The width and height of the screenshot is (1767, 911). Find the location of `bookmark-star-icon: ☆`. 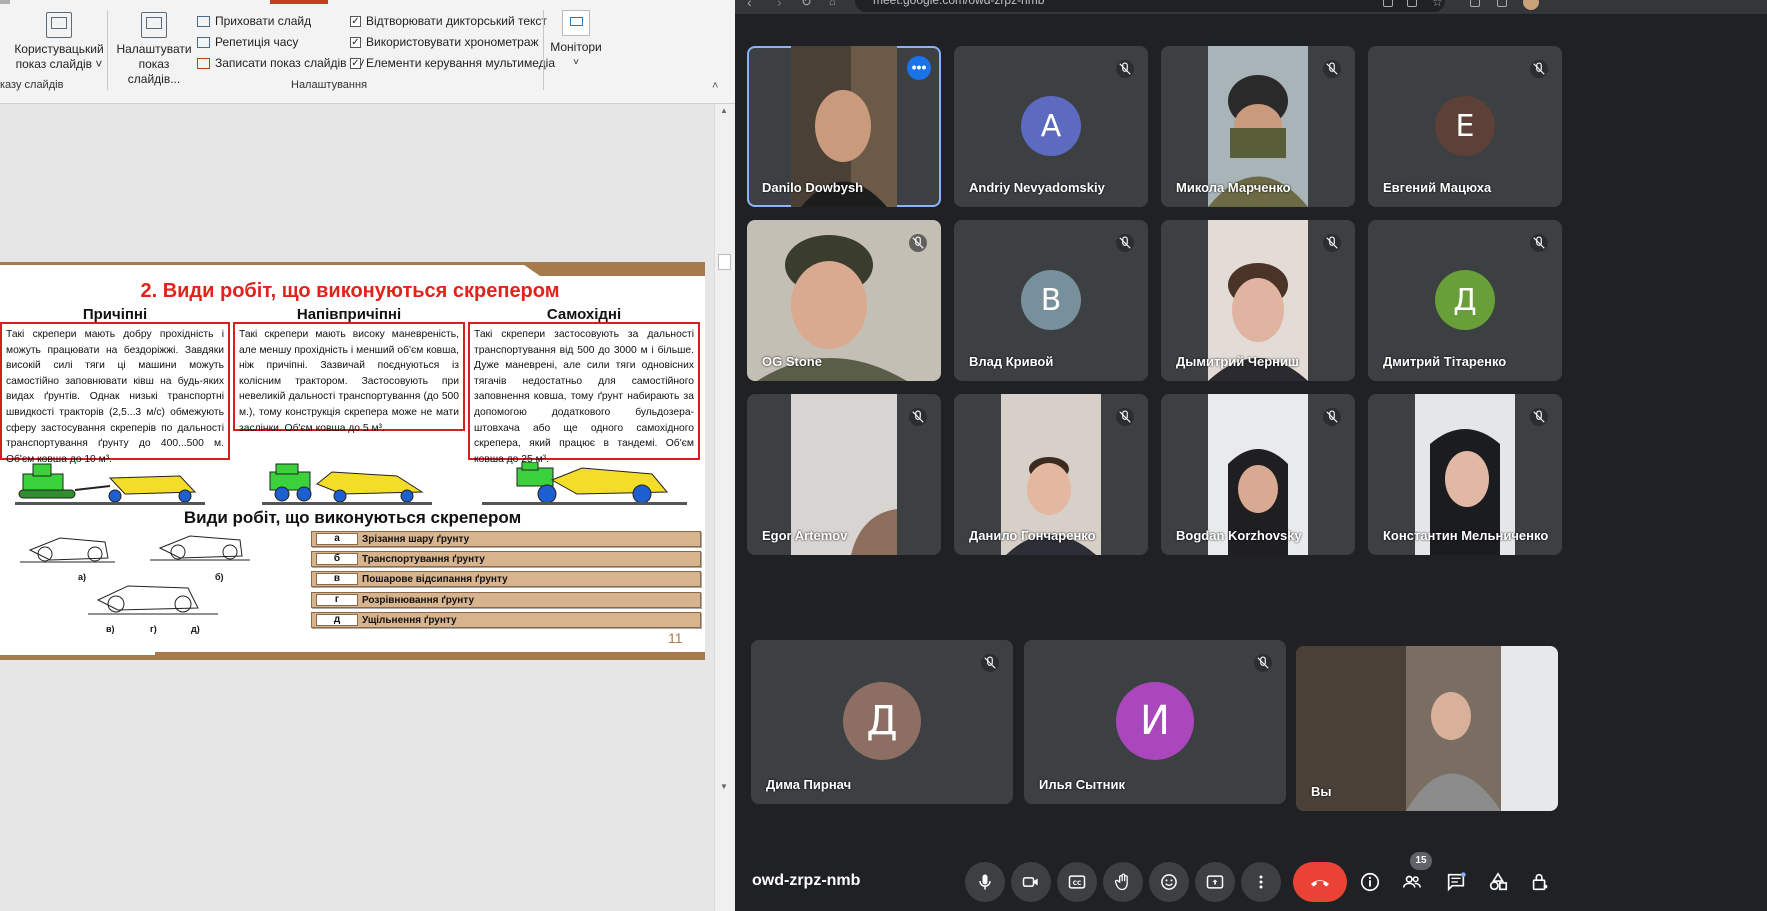

bookmark-star-icon: ☆ is located at coordinates (1437, 4).